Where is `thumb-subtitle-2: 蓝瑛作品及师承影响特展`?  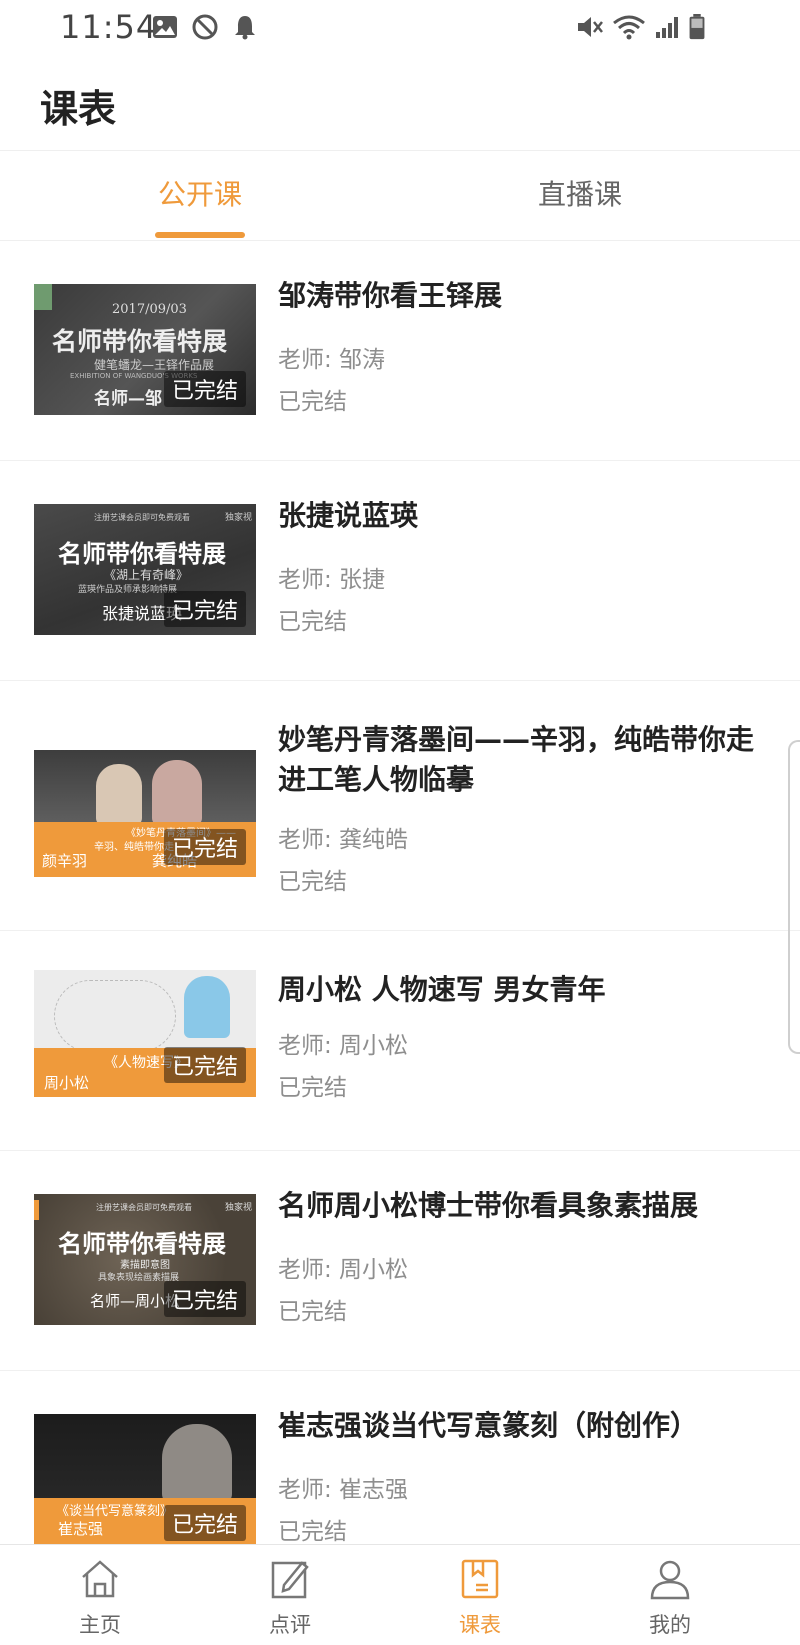
thumb-subtitle-2: 蓝瑛作品及师承影响特展 is located at coordinates (128, 590).